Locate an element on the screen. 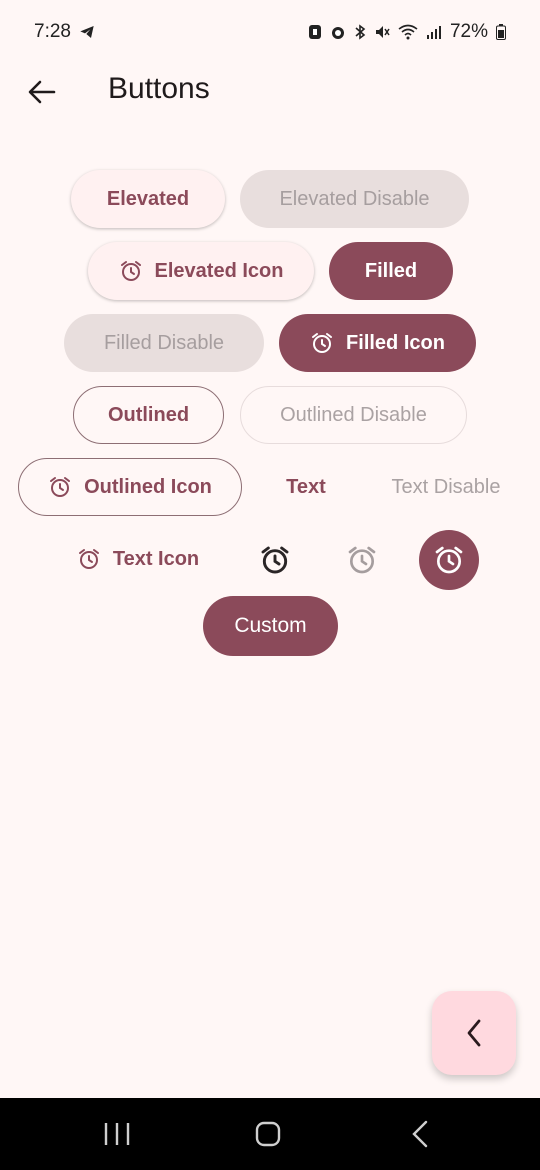  custom-button-label: Custom is located at coordinates (270, 625).